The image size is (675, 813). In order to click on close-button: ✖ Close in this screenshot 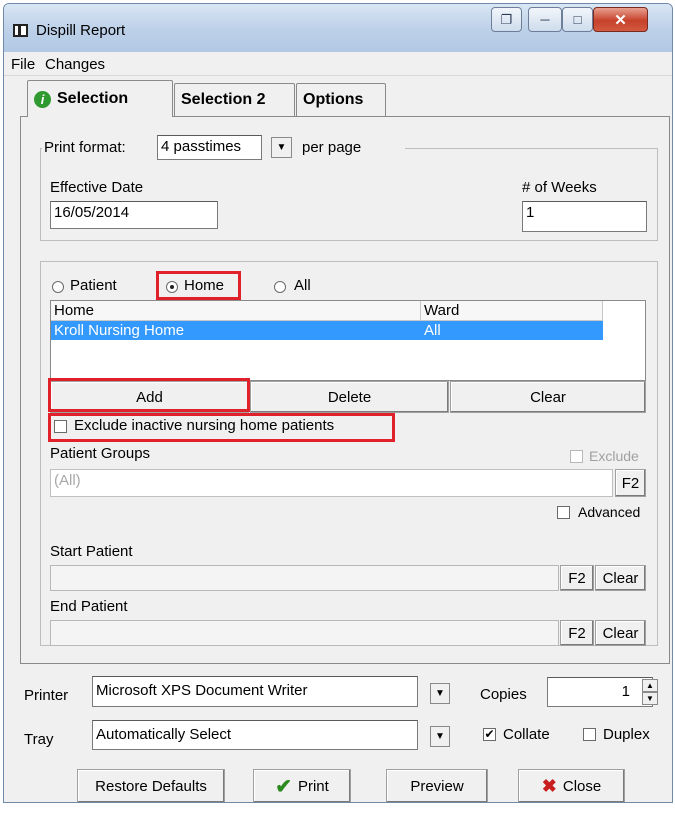, I will do `click(571, 785)`.